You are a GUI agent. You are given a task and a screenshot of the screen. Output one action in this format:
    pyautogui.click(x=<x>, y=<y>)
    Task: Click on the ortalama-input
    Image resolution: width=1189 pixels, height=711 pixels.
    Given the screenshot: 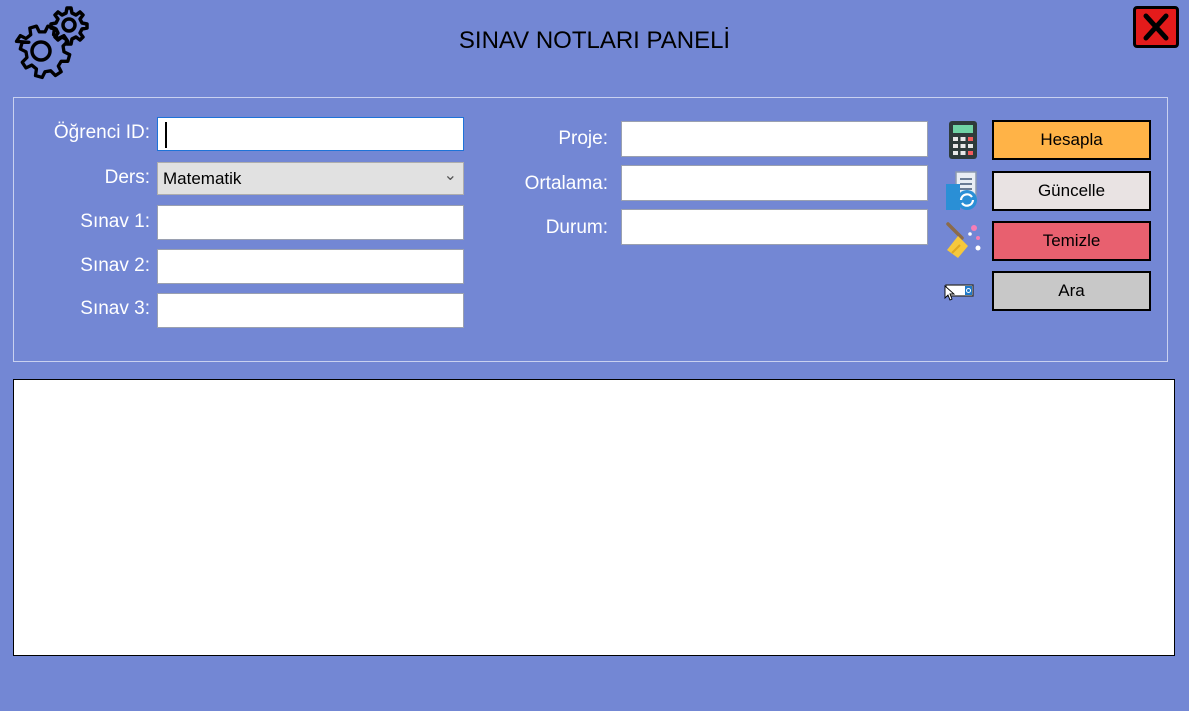 What is the action you would take?
    pyautogui.click(x=774, y=183)
    